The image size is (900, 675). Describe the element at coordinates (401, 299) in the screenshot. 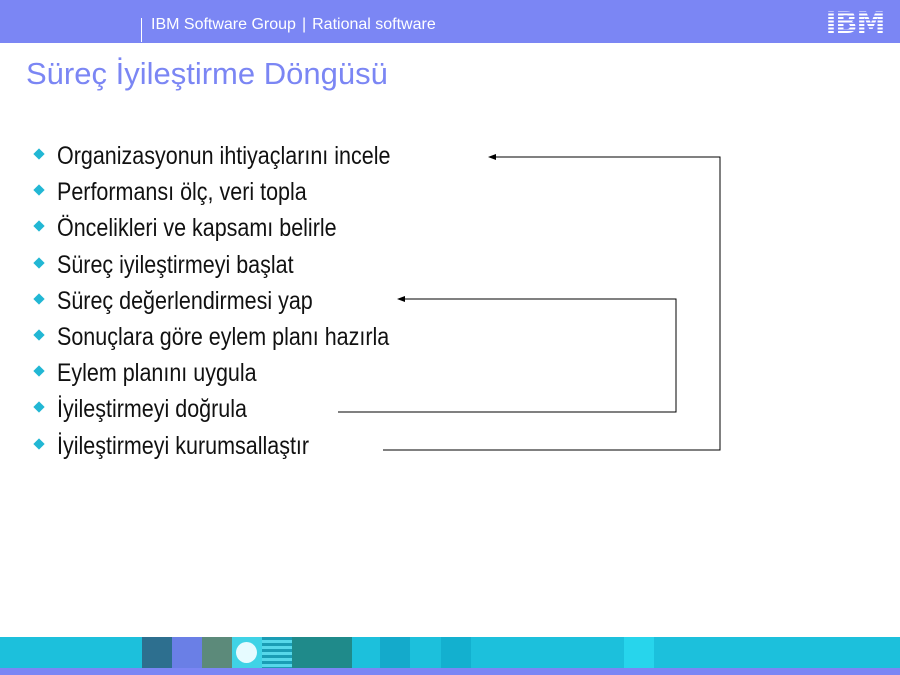

I see `inner-arrowhead-icon` at that location.